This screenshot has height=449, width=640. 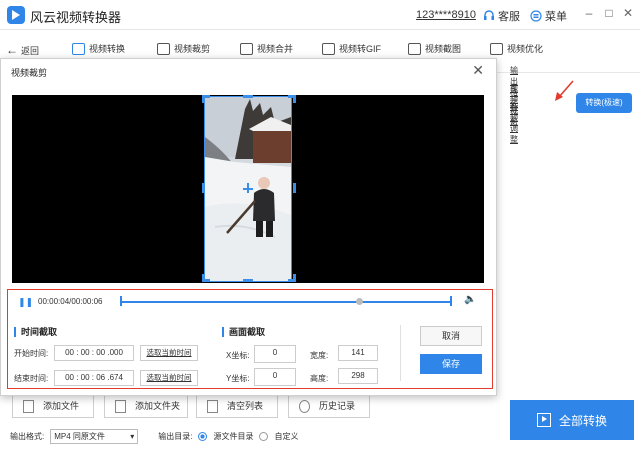 What do you see at coordinates (94, 378) in the screenshot?
I see `end-time-input: 00 : 00 : 06 .674` at bounding box center [94, 378].